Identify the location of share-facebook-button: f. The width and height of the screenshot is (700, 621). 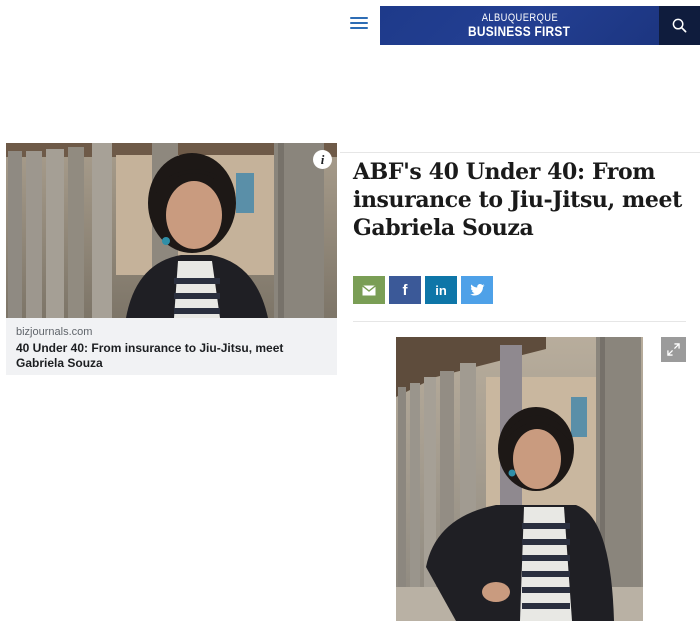
(405, 290).